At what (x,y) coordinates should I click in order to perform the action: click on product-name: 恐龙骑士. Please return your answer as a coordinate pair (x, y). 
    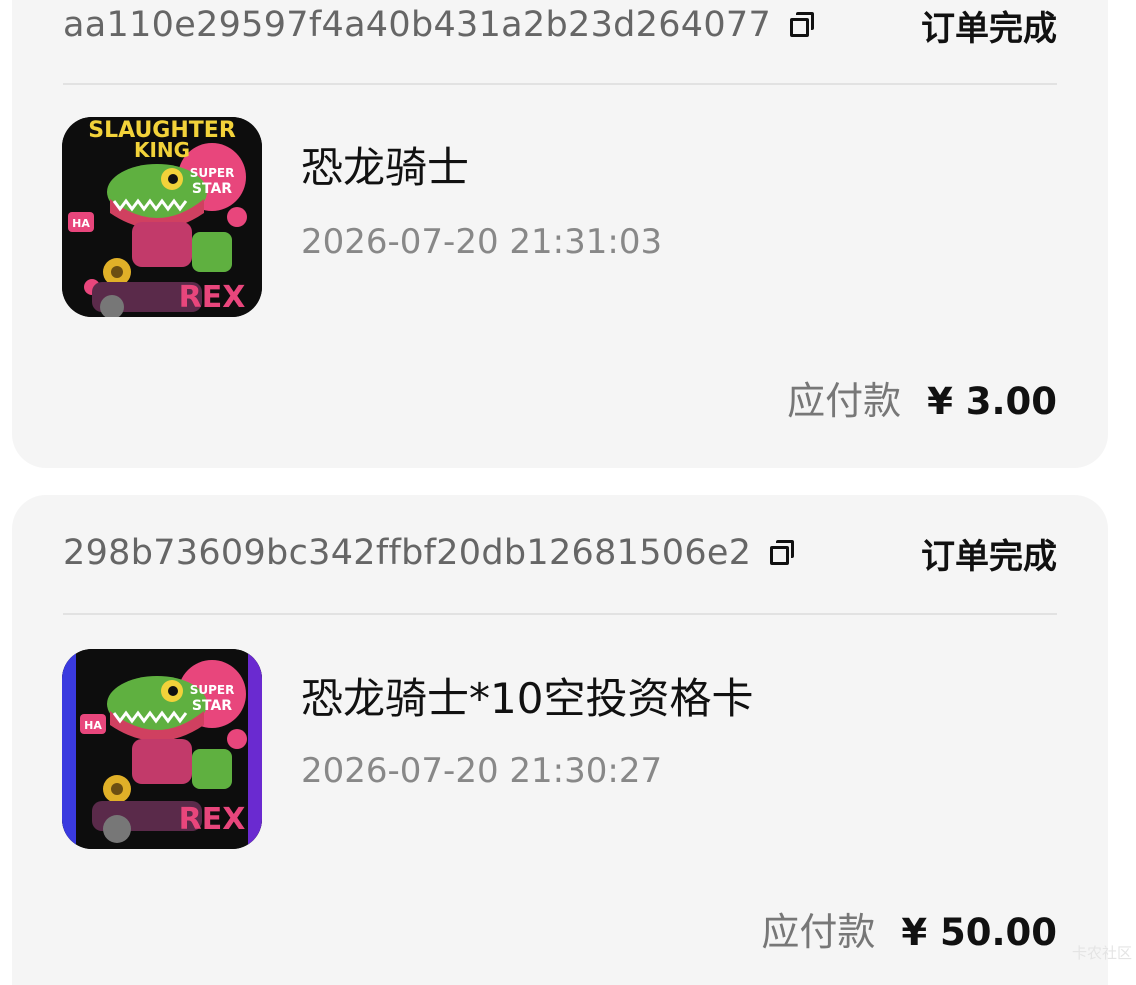
    Looking at the image, I should click on (385, 164).